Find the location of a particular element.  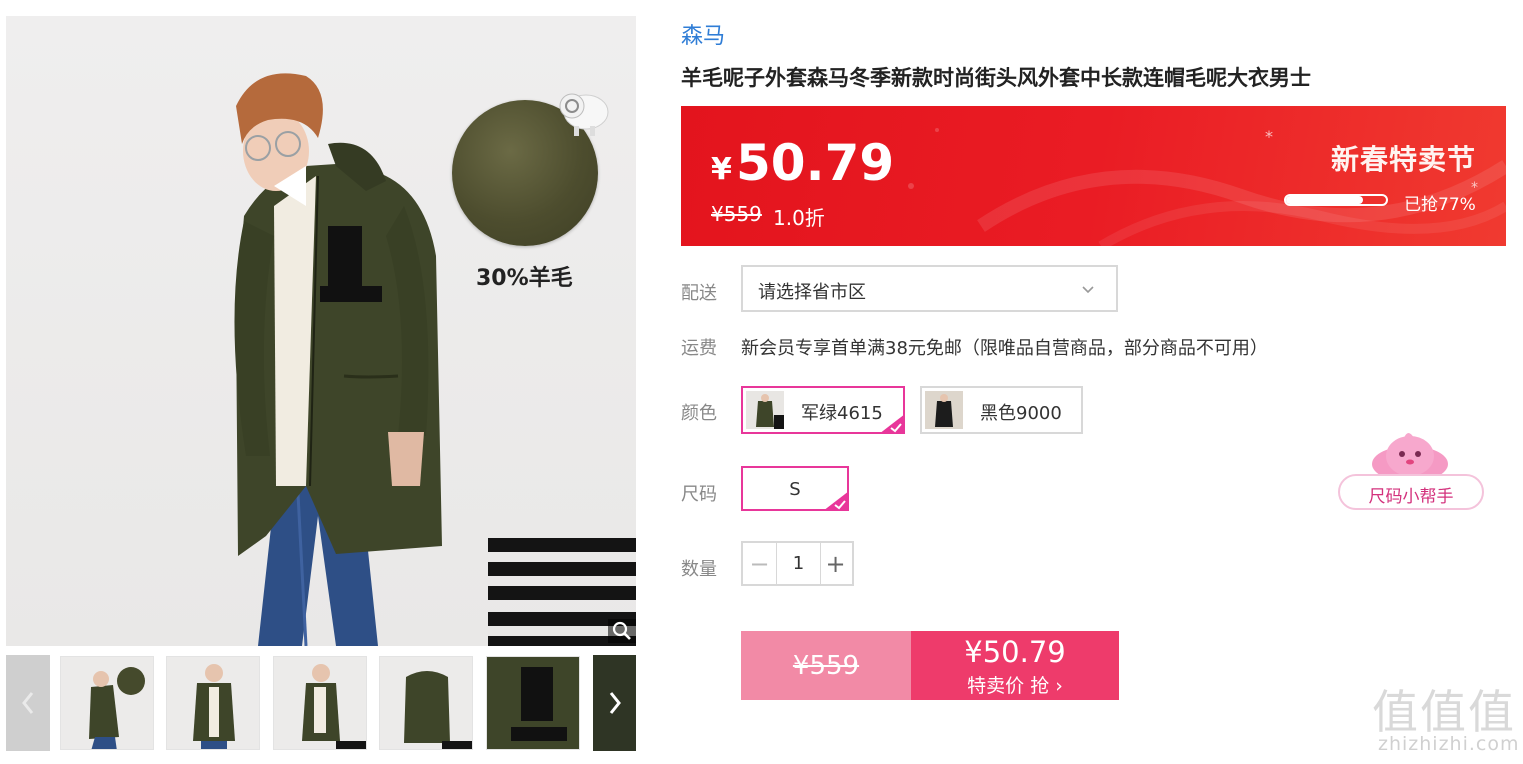

sold-progress-fill is located at coordinates (1324, 200).